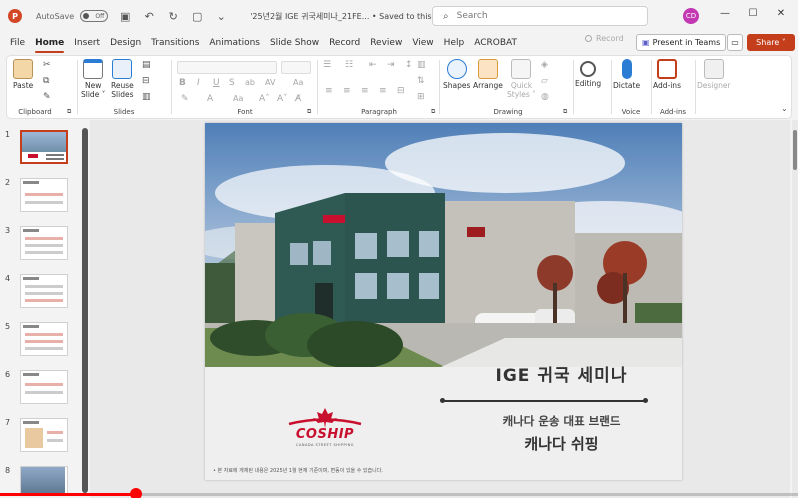 This screenshot has height=498, width=798. Describe the element at coordinates (771, 42) in the screenshot. I see `share-button: Share ˅` at that location.